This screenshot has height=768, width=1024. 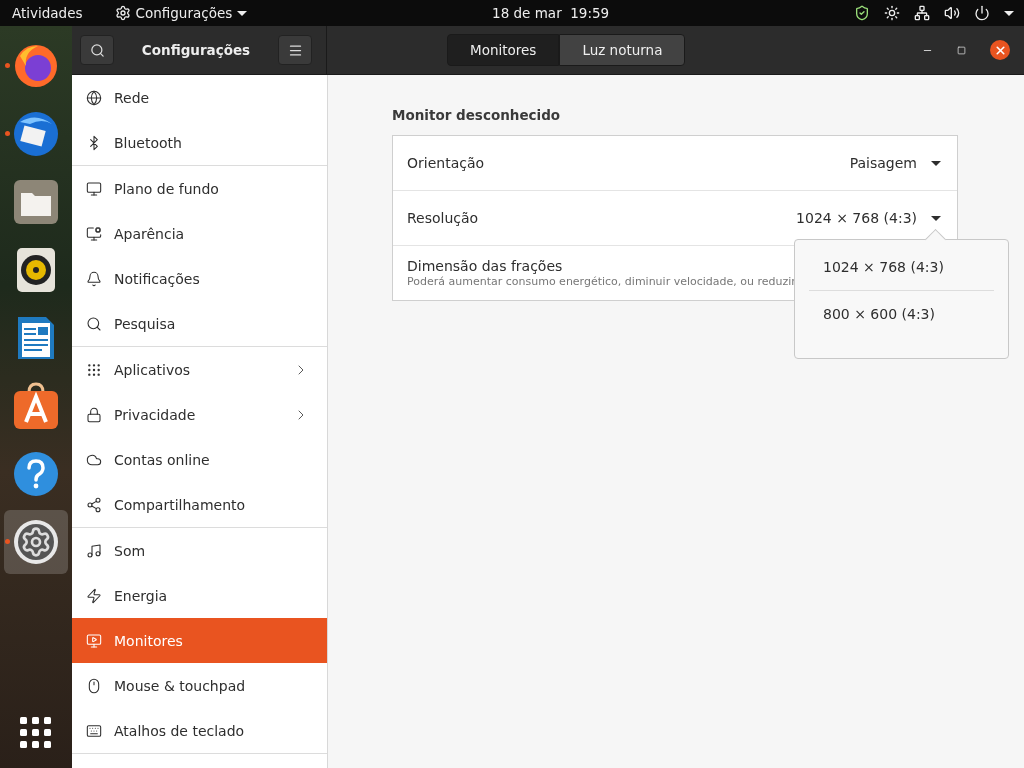 What do you see at coordinates (196, 50) in the screenshot?
I see `window-title: Configurações` at bounding box center [196, 50].